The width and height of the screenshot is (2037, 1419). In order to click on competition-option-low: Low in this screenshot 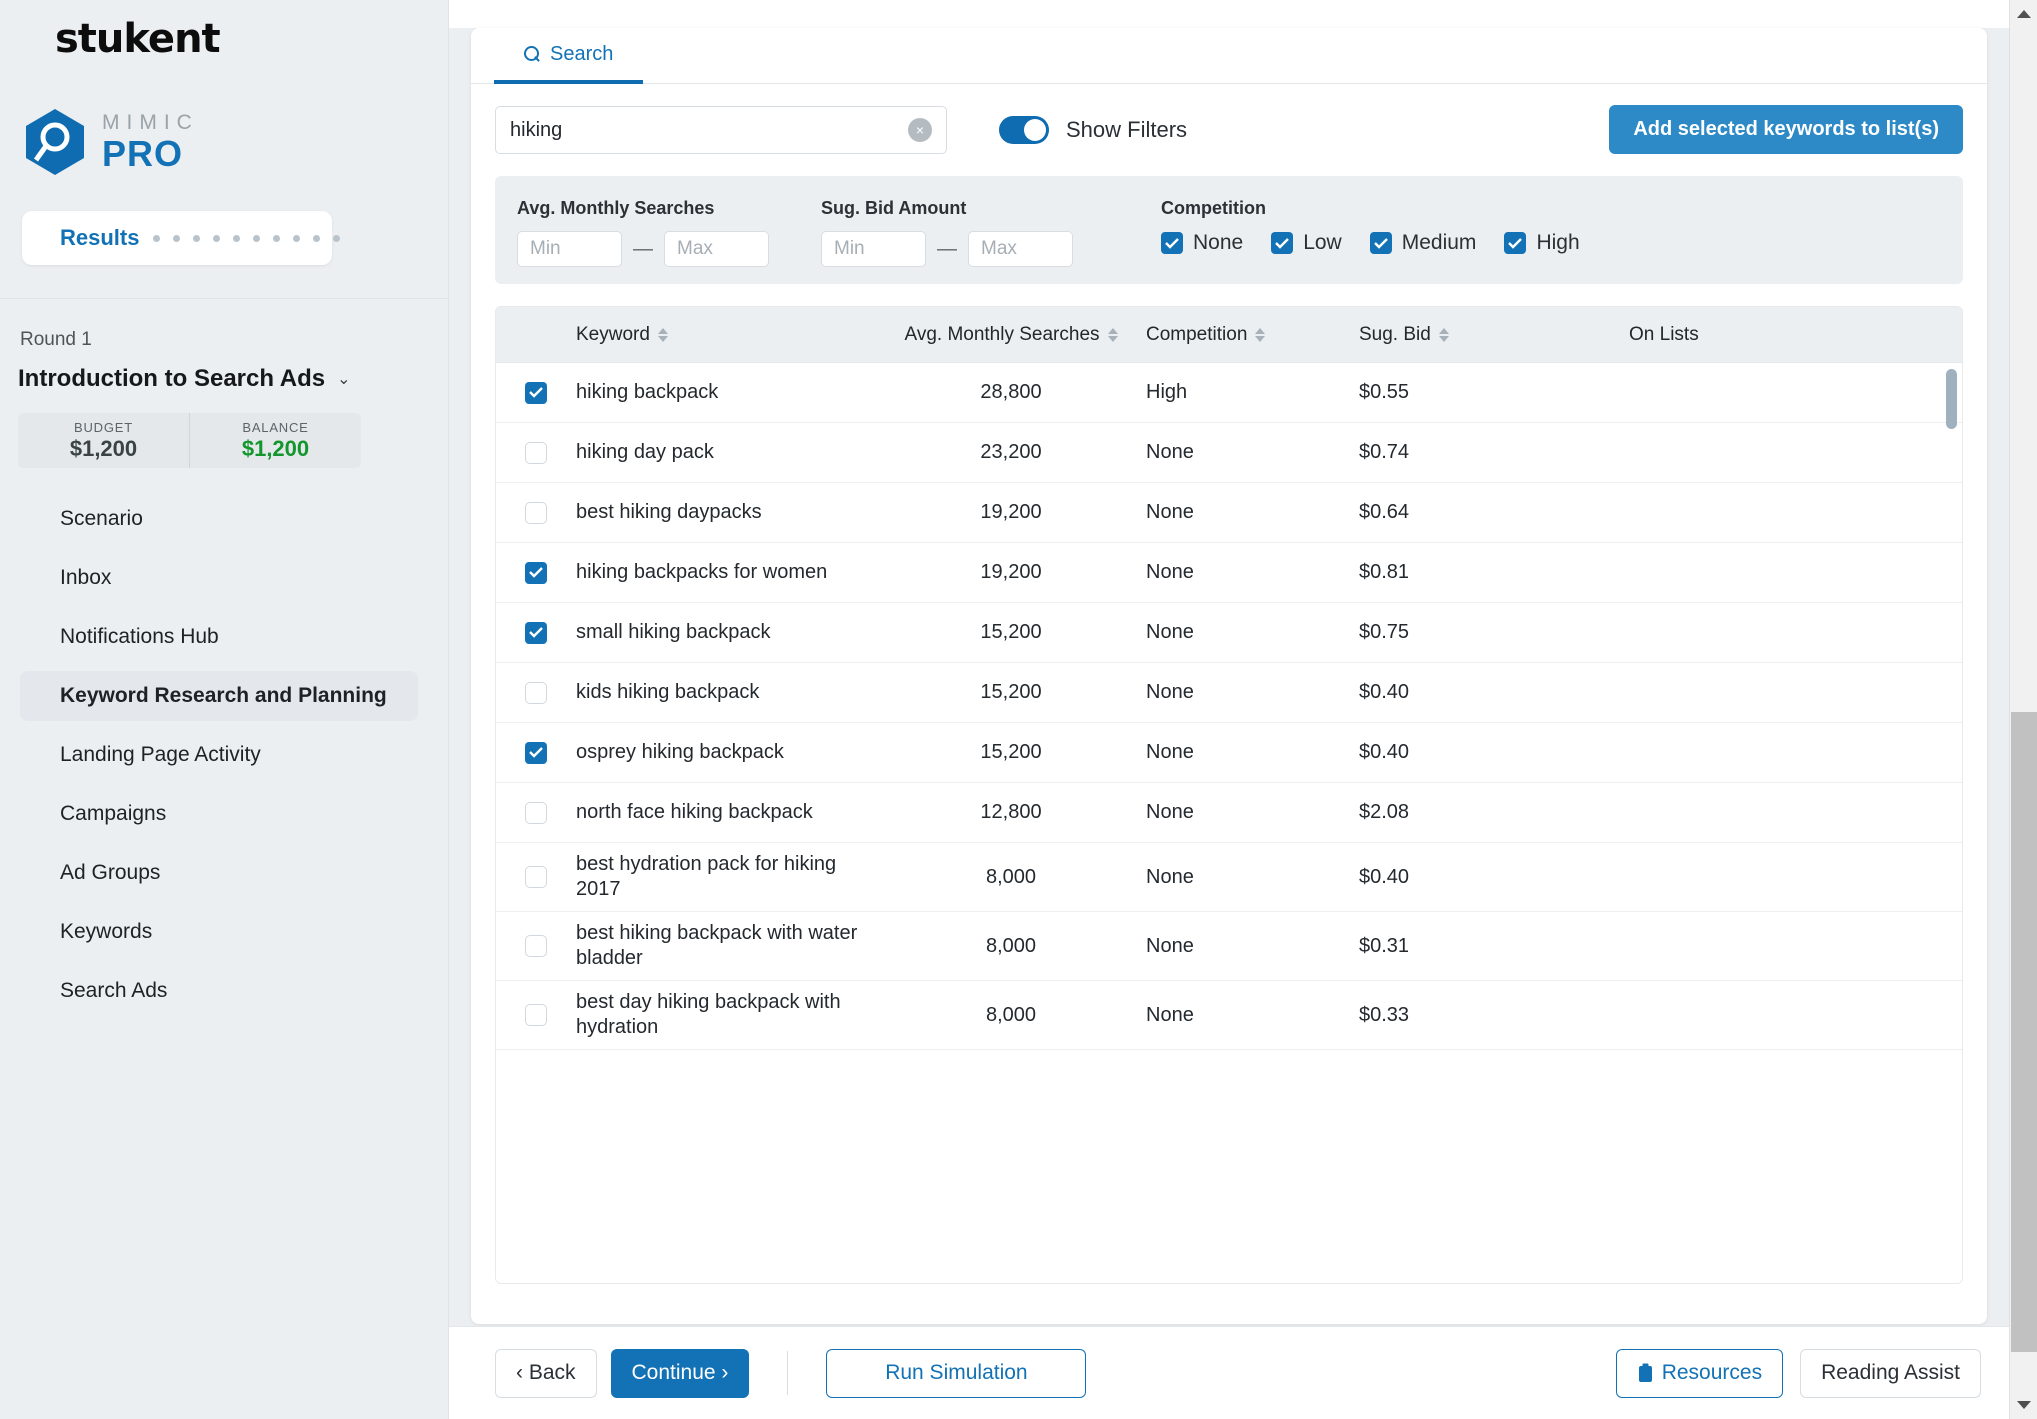, I will do `click(1306, 243)`.